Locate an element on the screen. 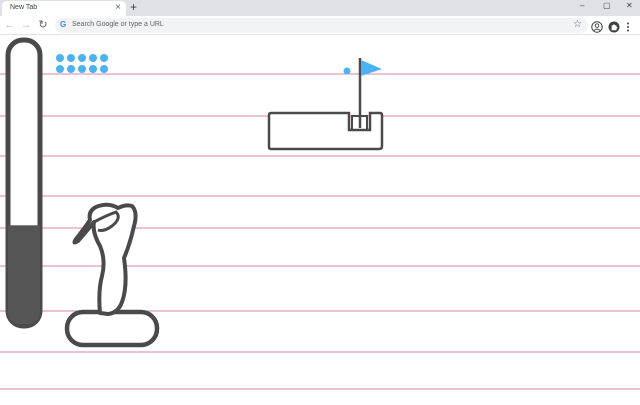  hole-platform is located at coordinates (325, 131).